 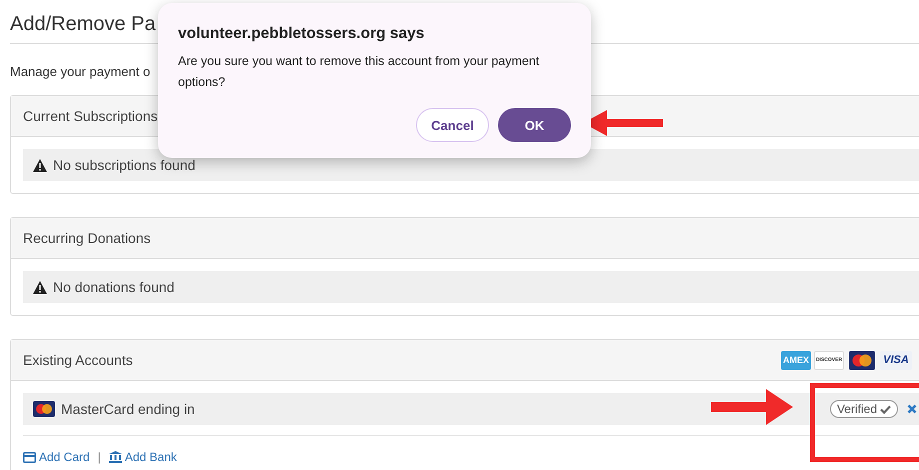 I want to click on amex-logo: AMEX, so click(x=796, y=360).